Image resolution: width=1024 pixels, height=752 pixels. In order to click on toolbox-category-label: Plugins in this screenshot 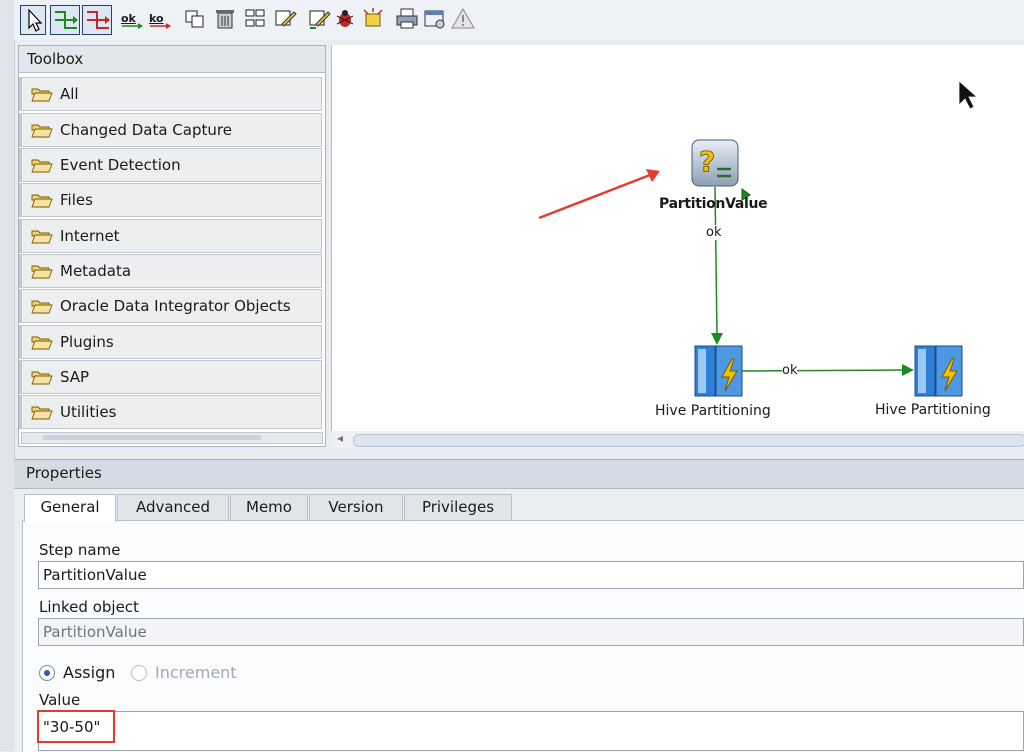, I will do `click(87, 342)`.